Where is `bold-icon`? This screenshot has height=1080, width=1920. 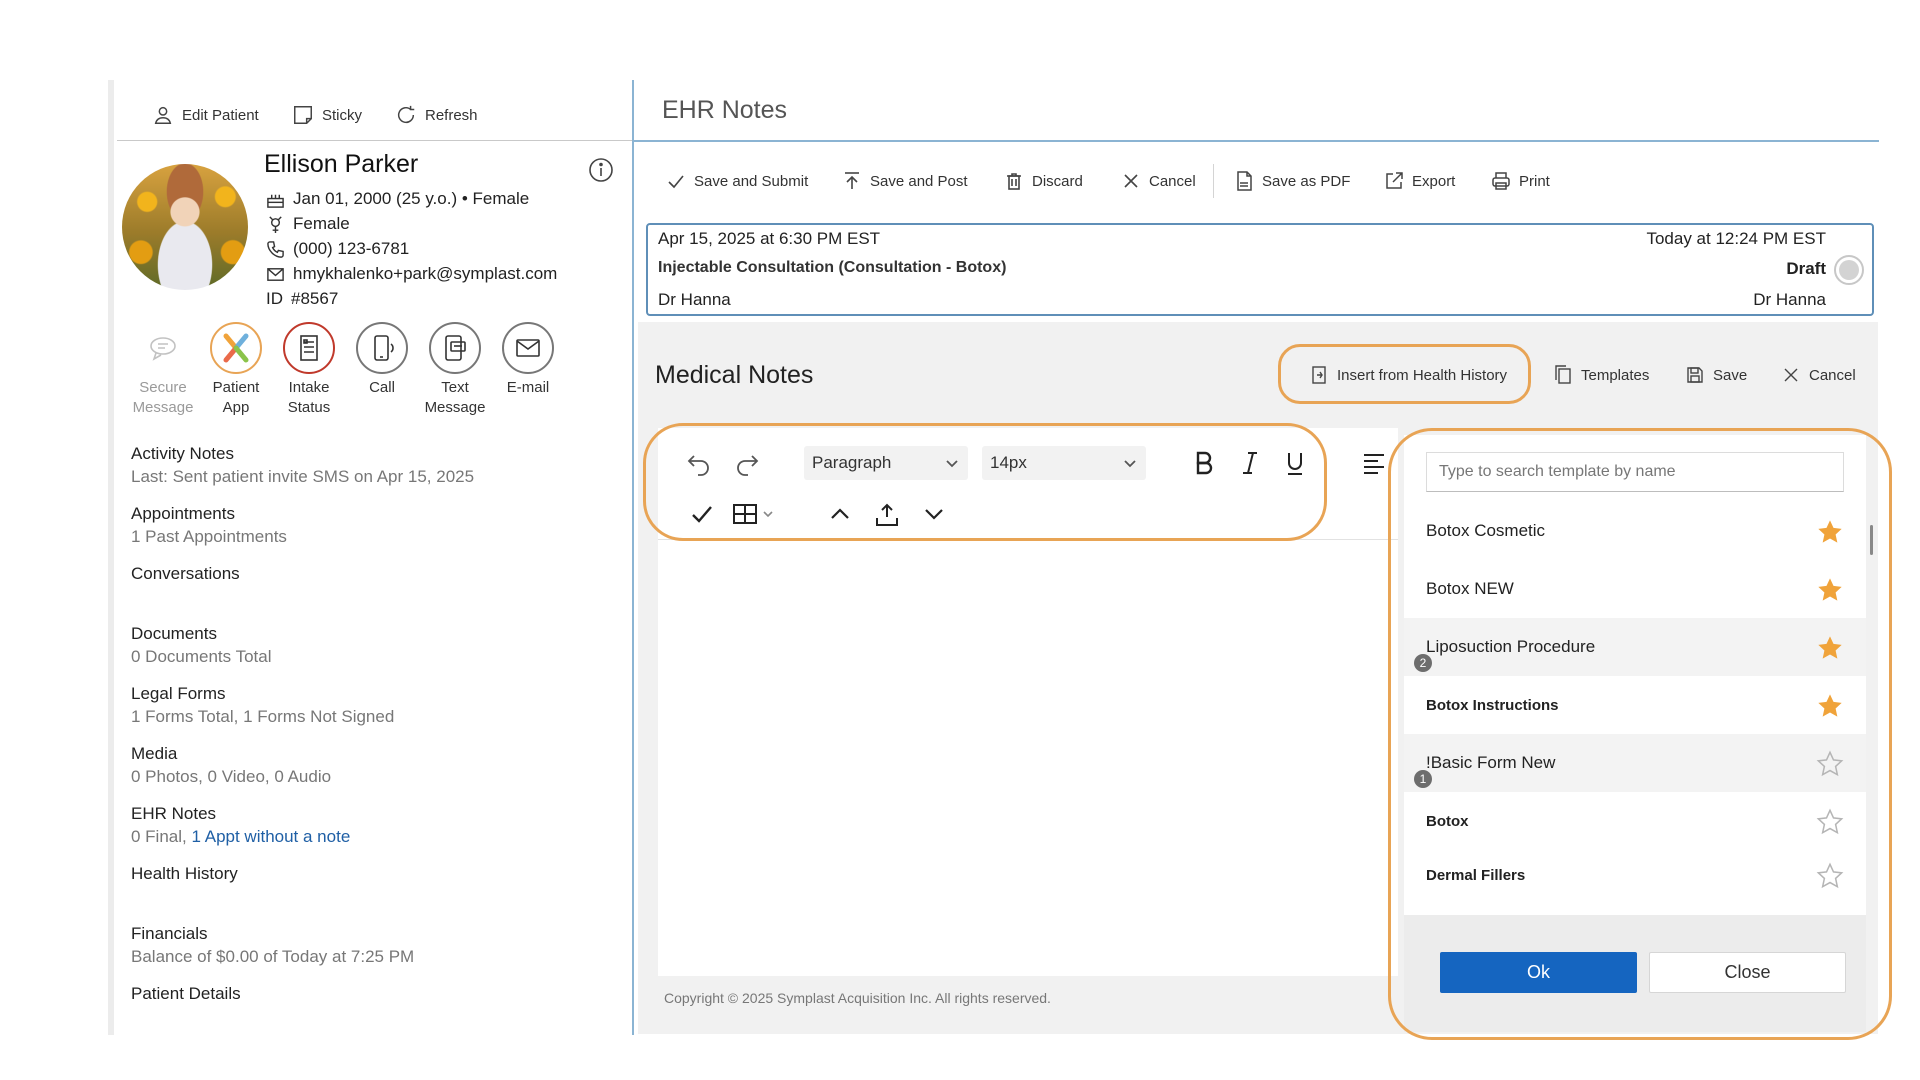
bold-icon is located at coordinates (1204, 463).